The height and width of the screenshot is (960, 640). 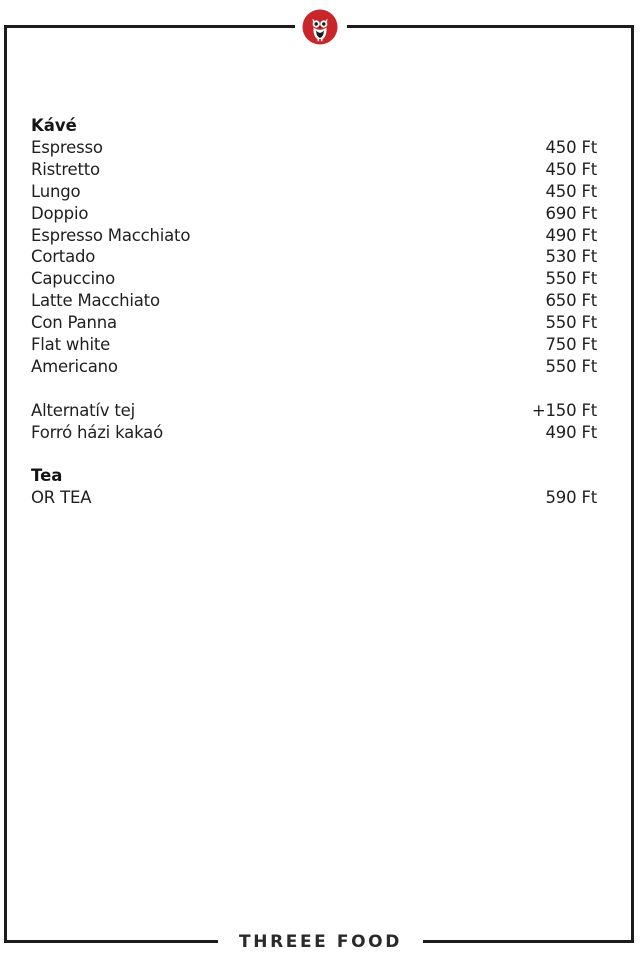 I want to click on frame-top-left-line, so click(x=149, y=26).